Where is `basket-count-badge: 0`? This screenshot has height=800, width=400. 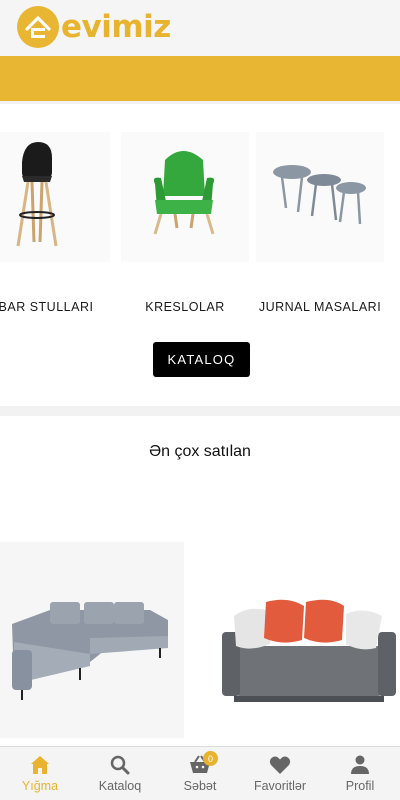
basket-count-badge: 0 is located at coordinates (210, 758).